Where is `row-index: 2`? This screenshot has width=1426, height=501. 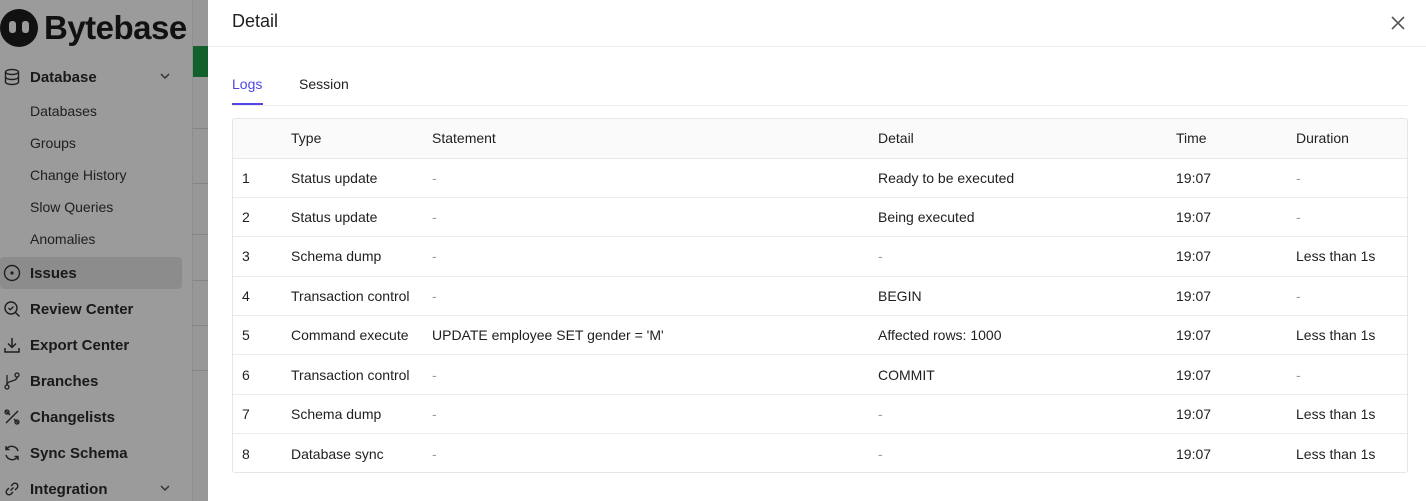
row-index: 2 is located at coordinates (262, 217).